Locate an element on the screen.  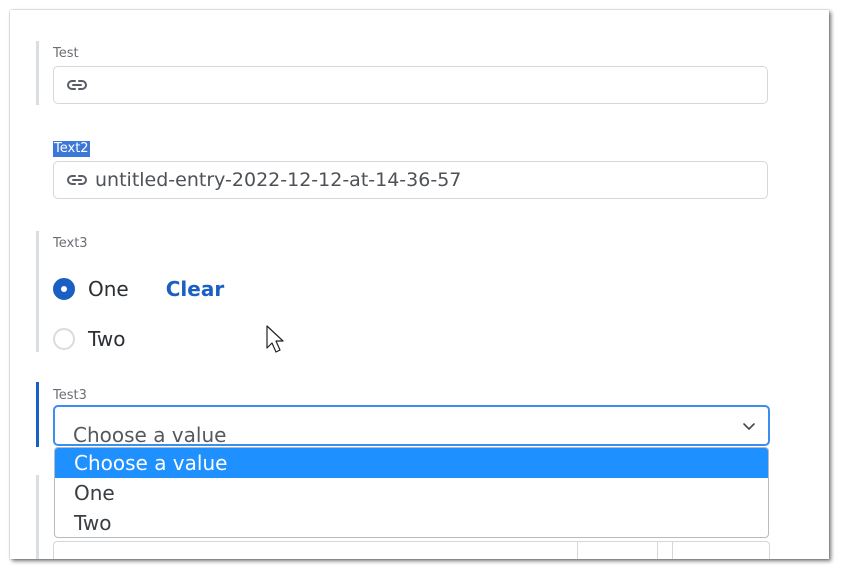
value-select: Choose a value is located at coordinates (411, 425).